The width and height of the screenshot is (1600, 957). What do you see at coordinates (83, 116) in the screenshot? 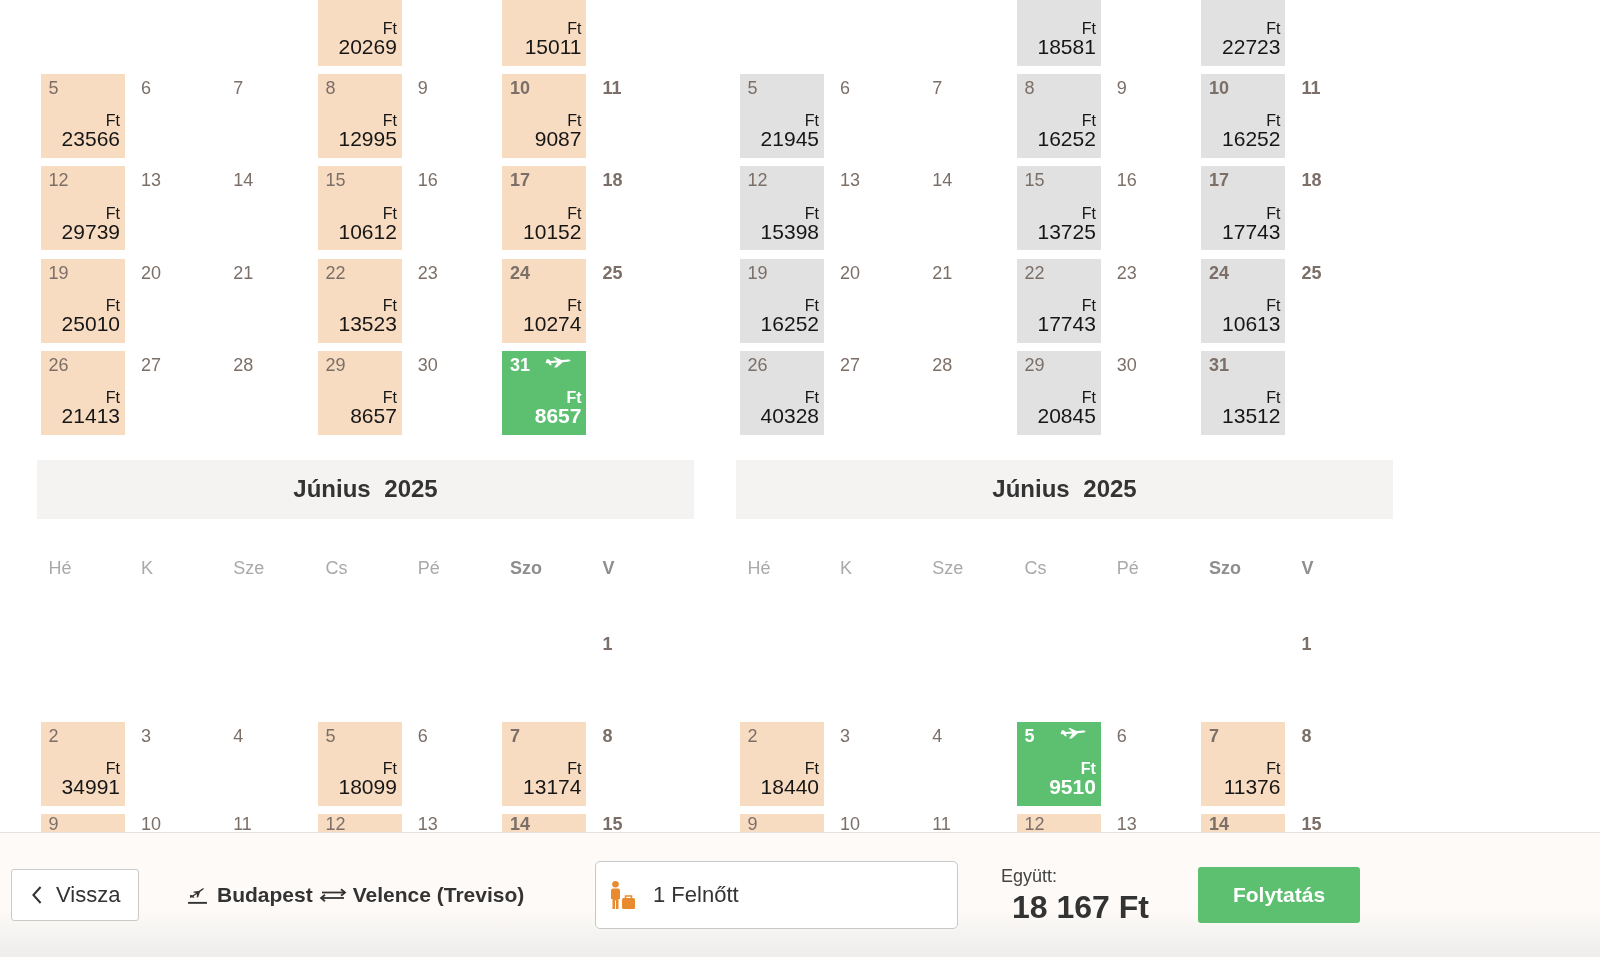
I see `day-tile: 5 Ft 23566` at bounding box center [83, 116].